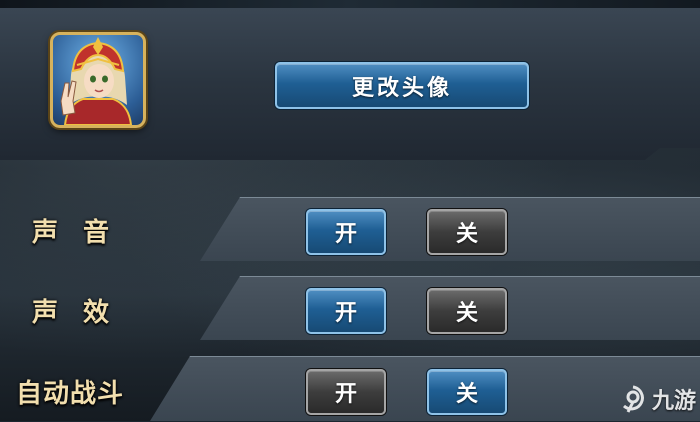  I want to click on auto-battle-off-button: 关, so click(467, 392).